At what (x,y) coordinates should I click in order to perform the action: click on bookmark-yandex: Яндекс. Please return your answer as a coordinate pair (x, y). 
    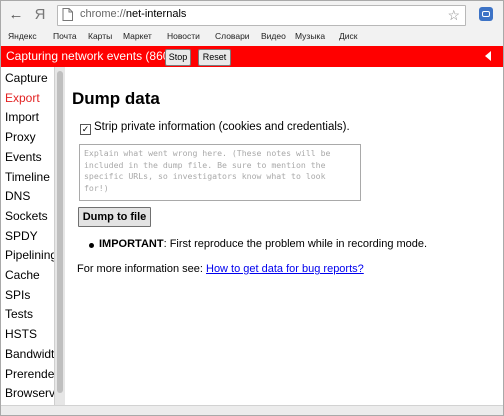
    Looking at the image, I should click on (22, 36).